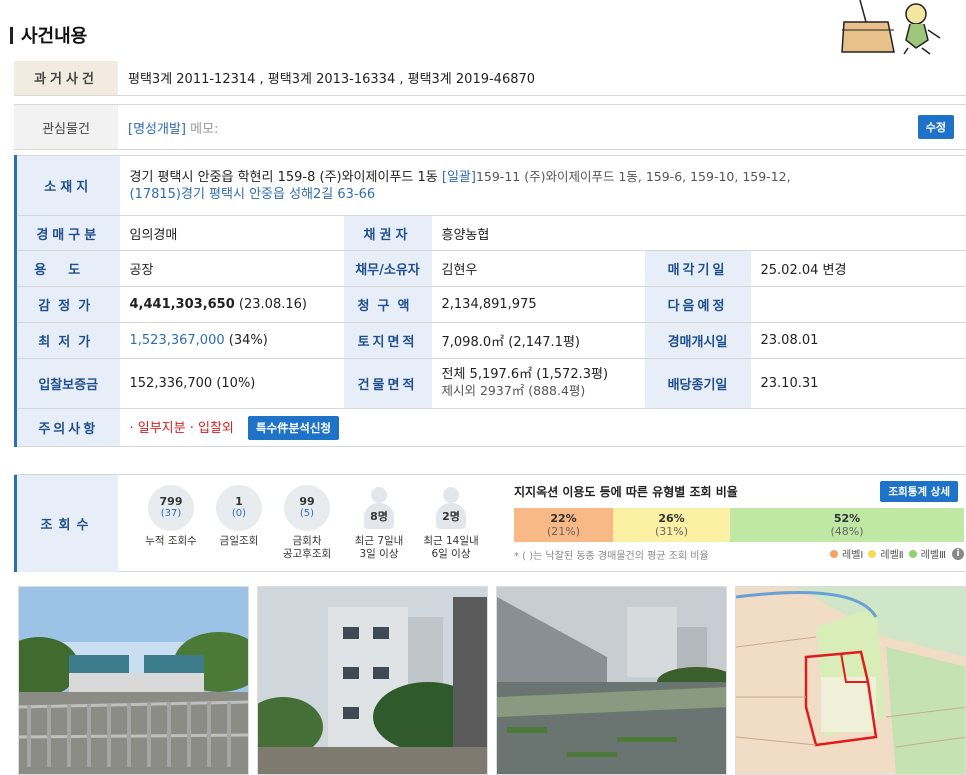 The width and height of the screenshot is (966, 775). Describe the element at coordinates (387, 383) in the screenshot. I see `building-area-label: 건물면적` at that location.